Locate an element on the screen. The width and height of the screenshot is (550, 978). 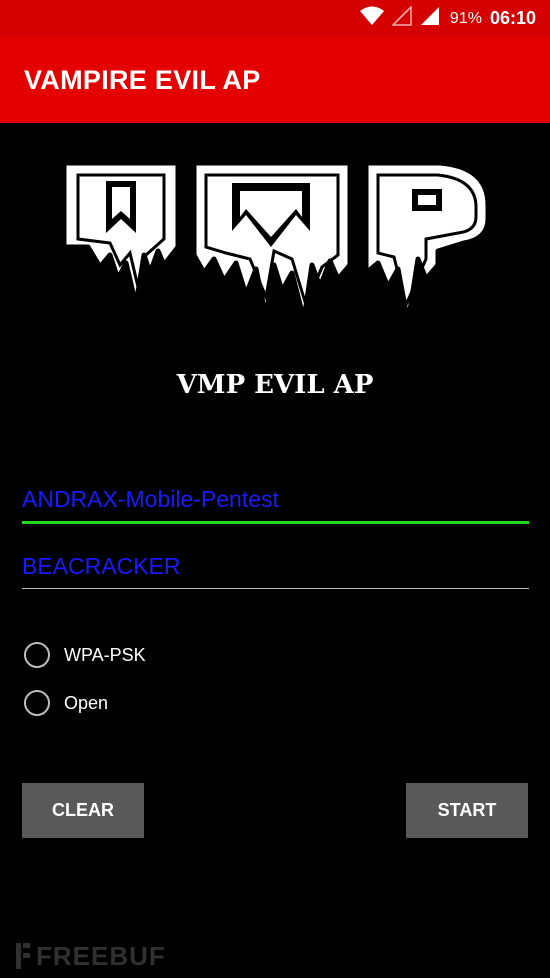
ssid-input is located at coordinates (275, 499).